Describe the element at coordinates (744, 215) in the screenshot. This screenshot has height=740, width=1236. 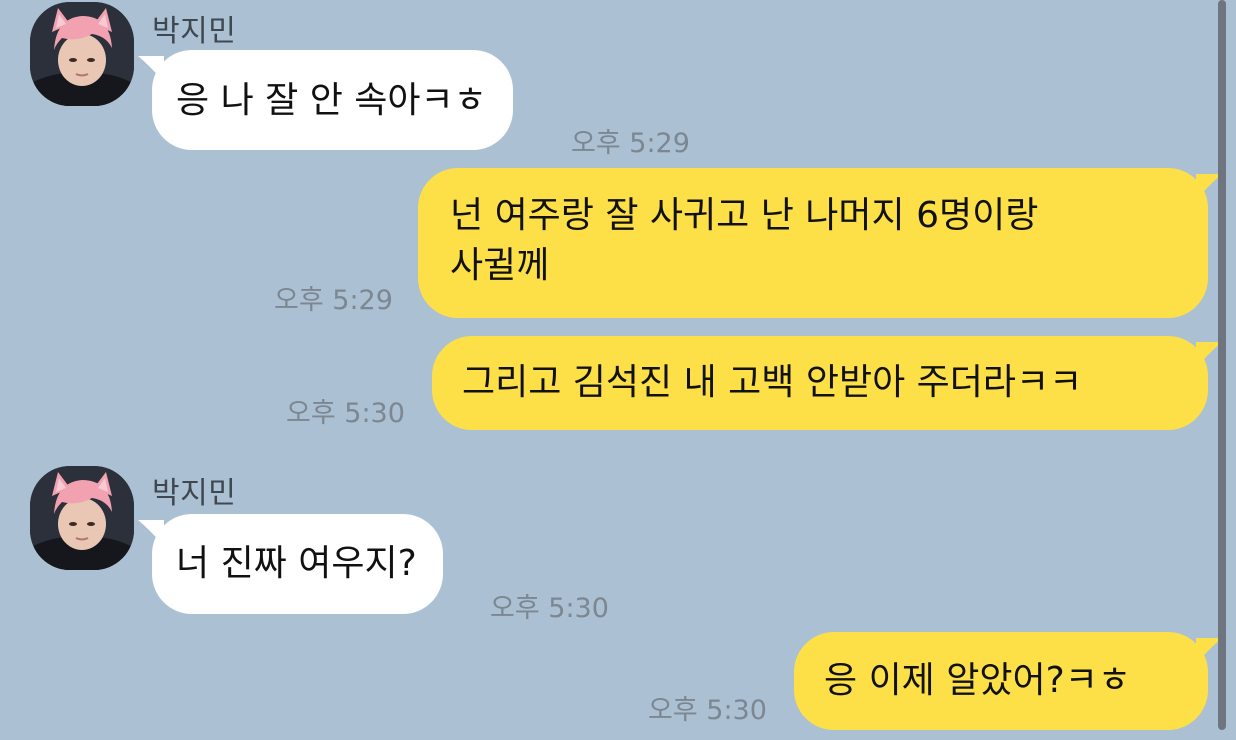
I see `message-text-line: 넌 여주랑 잘 사귀고 난 나머지 6명이랑` at that location.